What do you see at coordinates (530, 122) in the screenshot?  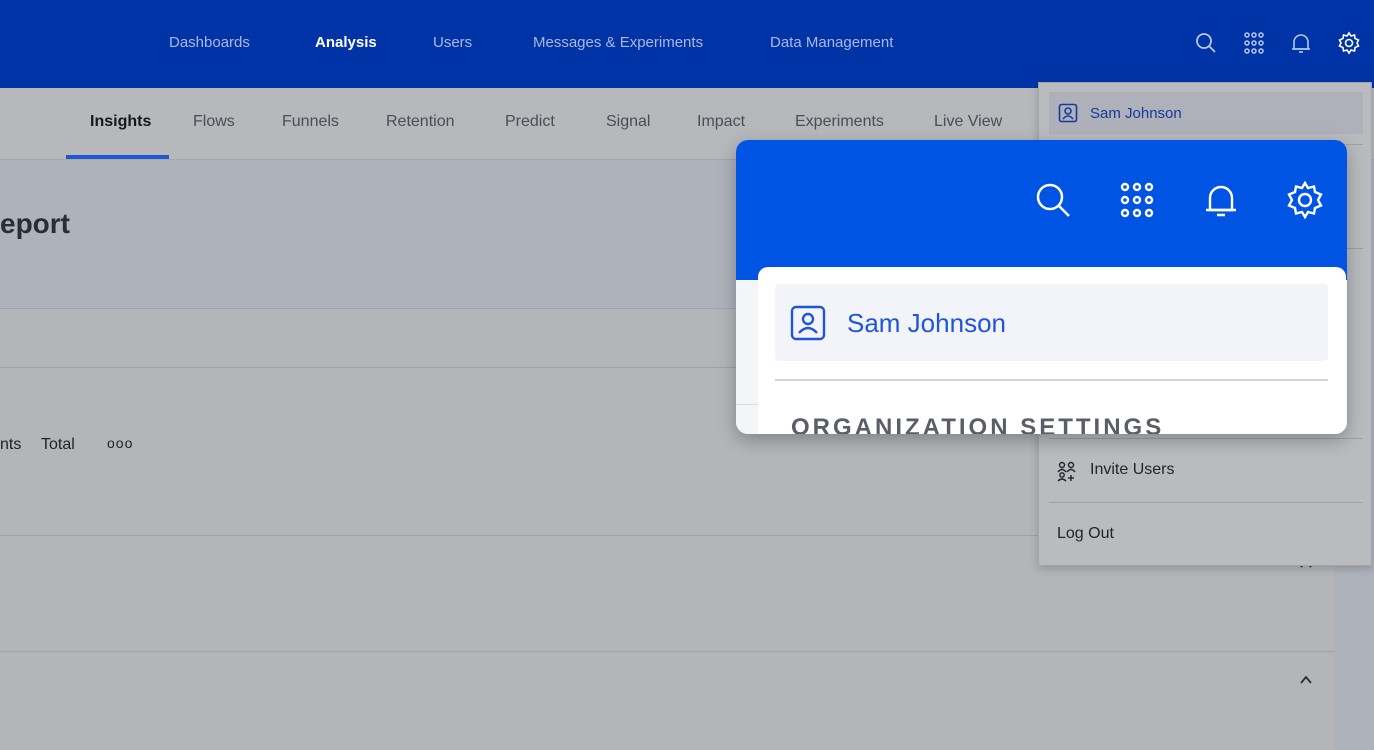 I see `tab-predict: Predict` at bounding box center [530, 122].